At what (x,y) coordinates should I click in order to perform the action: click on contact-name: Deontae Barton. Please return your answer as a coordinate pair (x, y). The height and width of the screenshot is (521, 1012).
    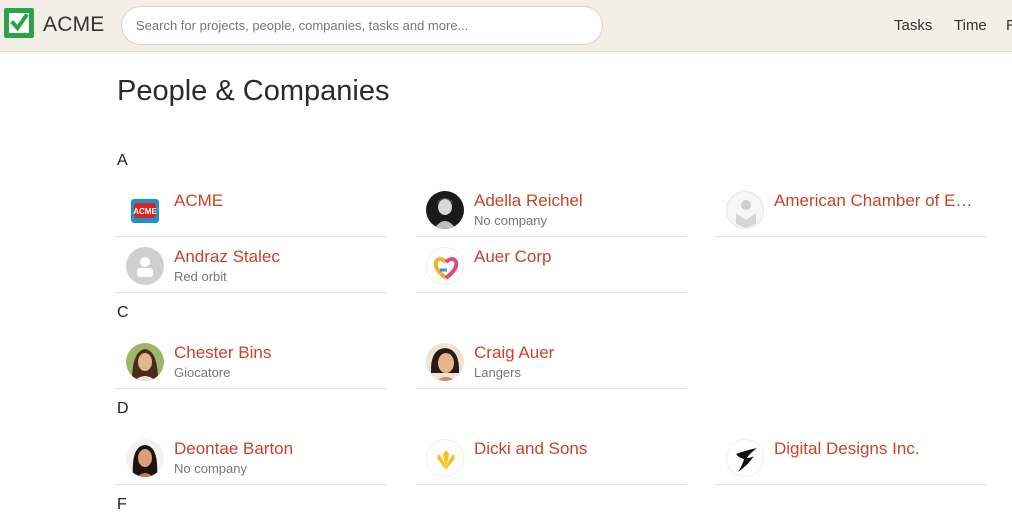
    Looking at the image, I should click on (233, 449).